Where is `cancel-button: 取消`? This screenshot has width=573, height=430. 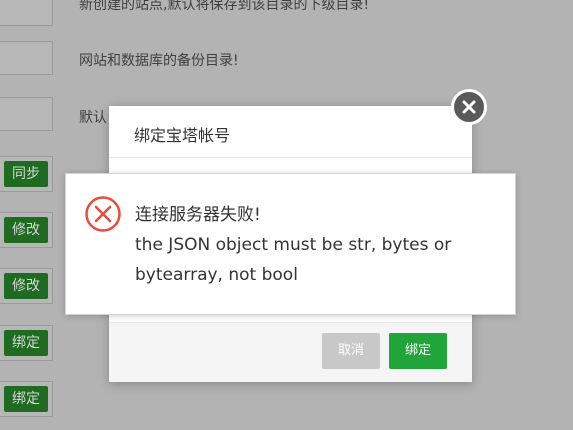
cancel-button: 取消 is located at coordinates (351, 351).